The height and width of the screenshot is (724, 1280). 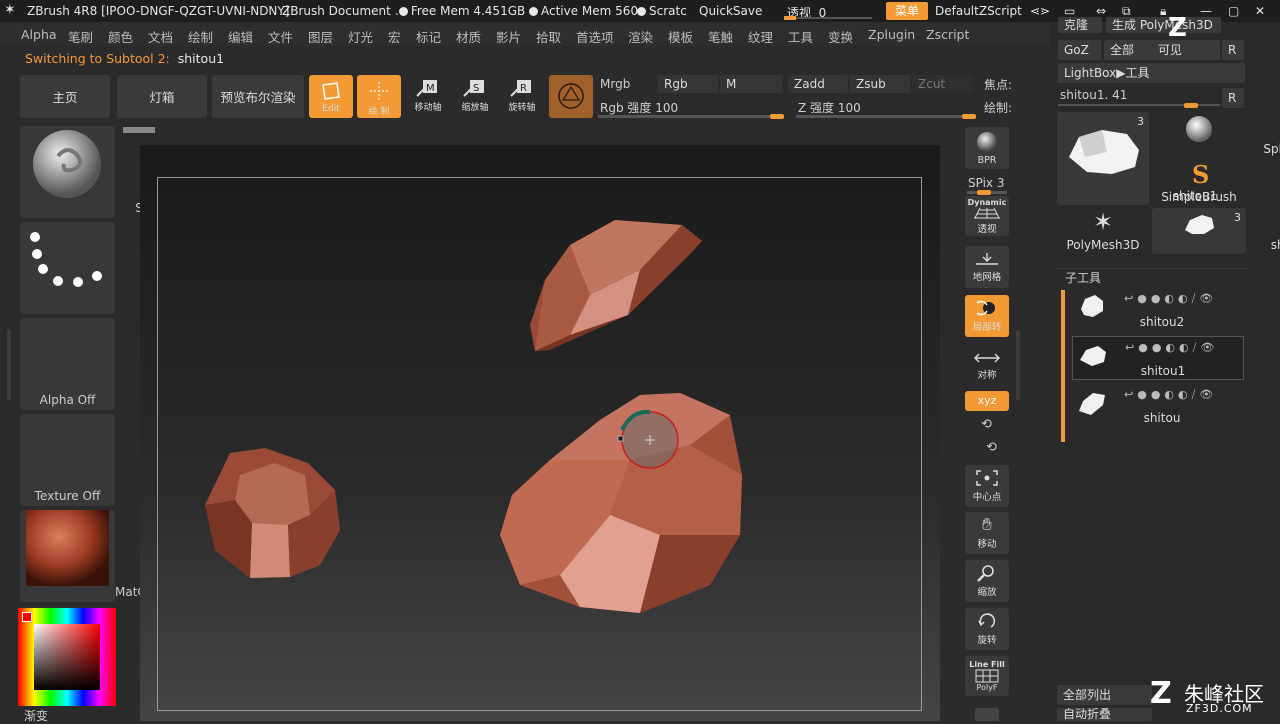 I want to click on zoom-view-button: 缩放, so click(x=987, y=581).